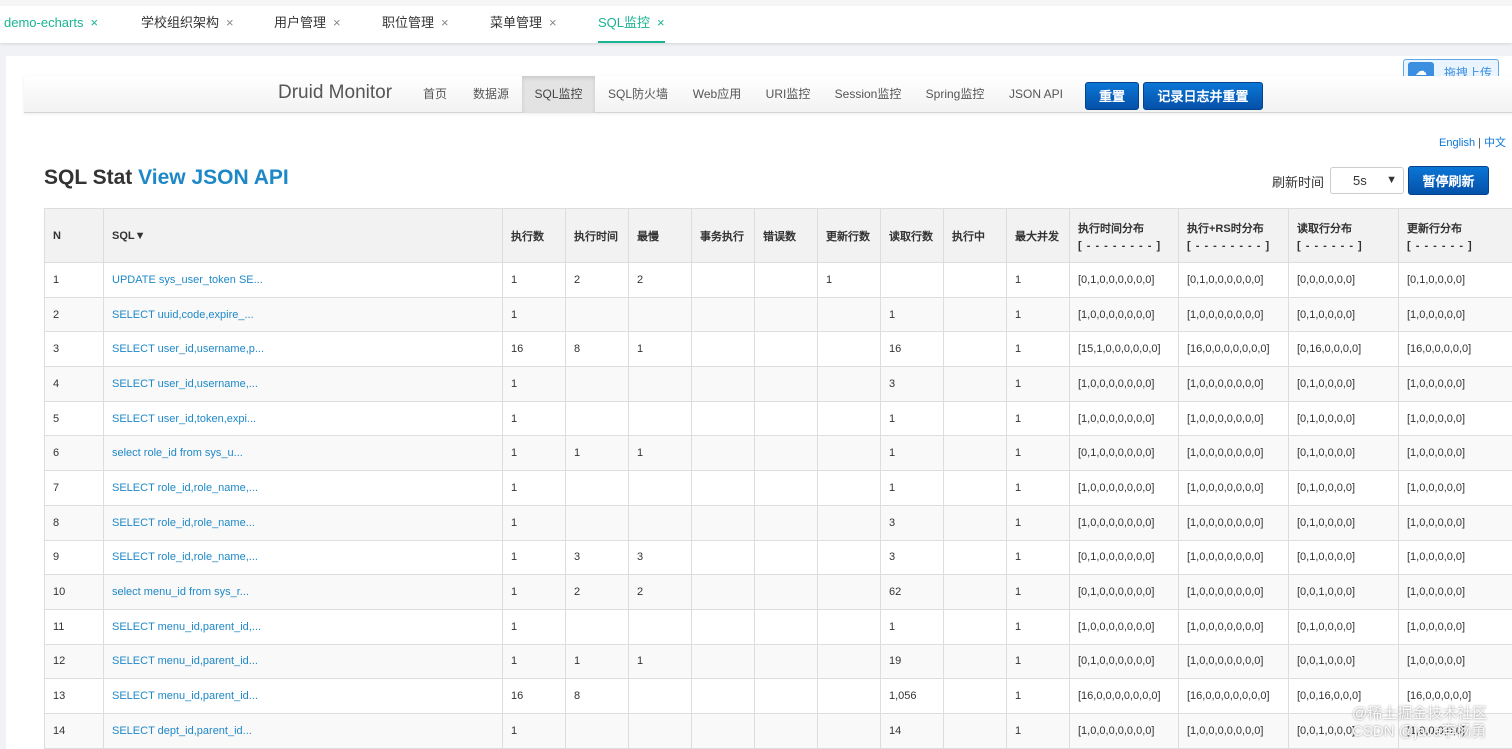 The height and width of the screenshot is (749, 1512). I want to click on column-header: 执行时间分布 [ - - - - - - - - ], so click(1124, 235).